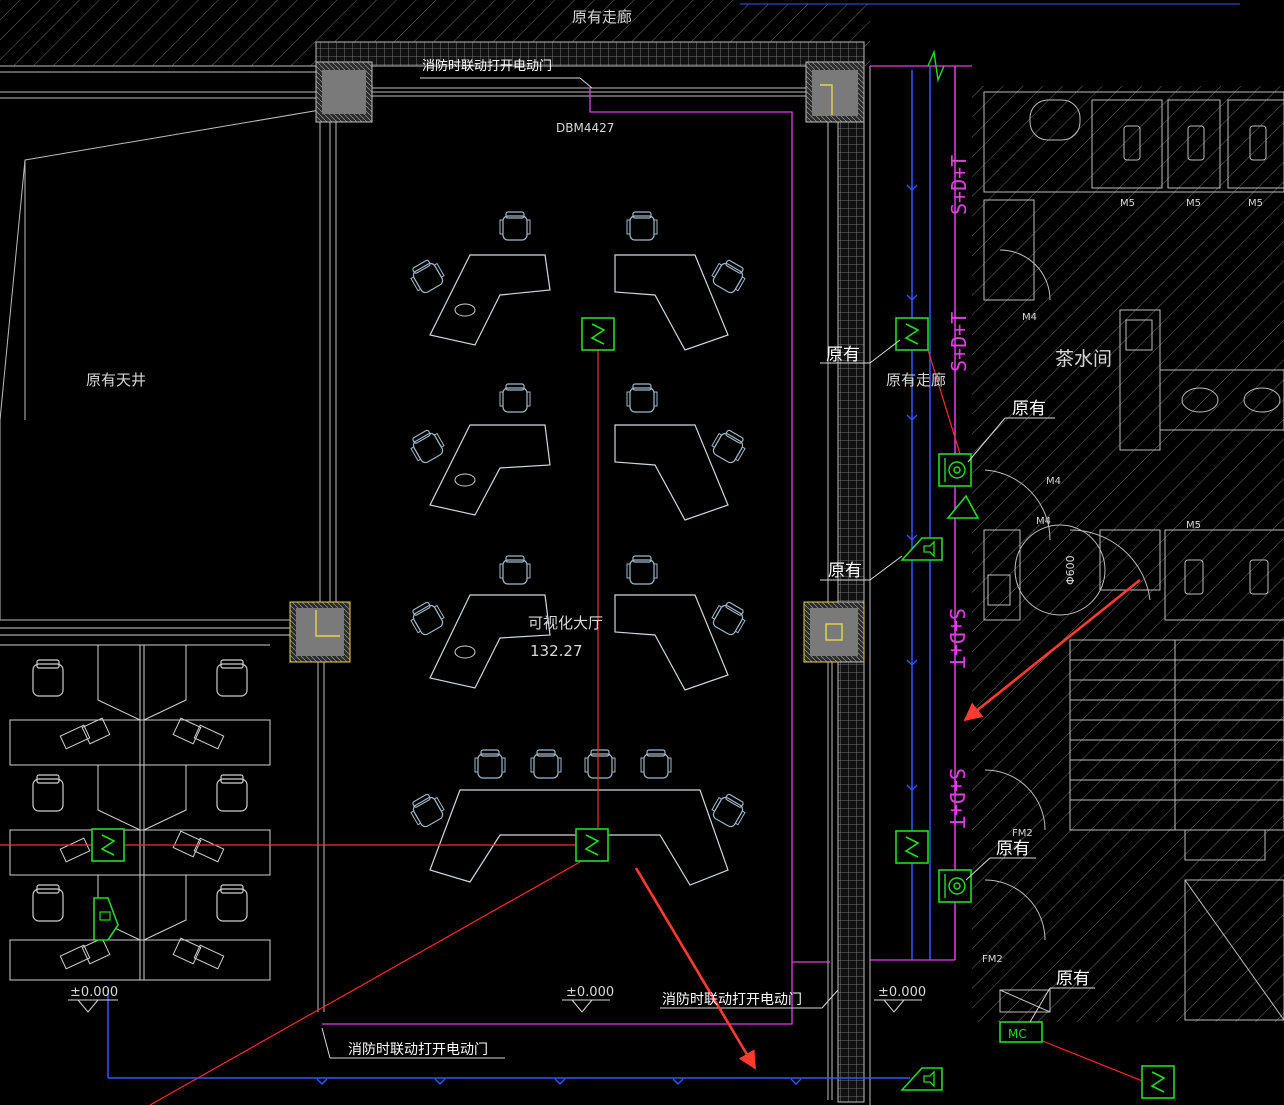 The height and width of the screenshot is (1105, 1284). Describe the element at coordinates (487, 66) in the screenshot. I see `fire-door-note-top: 消防时联动打开电动门` at that location.